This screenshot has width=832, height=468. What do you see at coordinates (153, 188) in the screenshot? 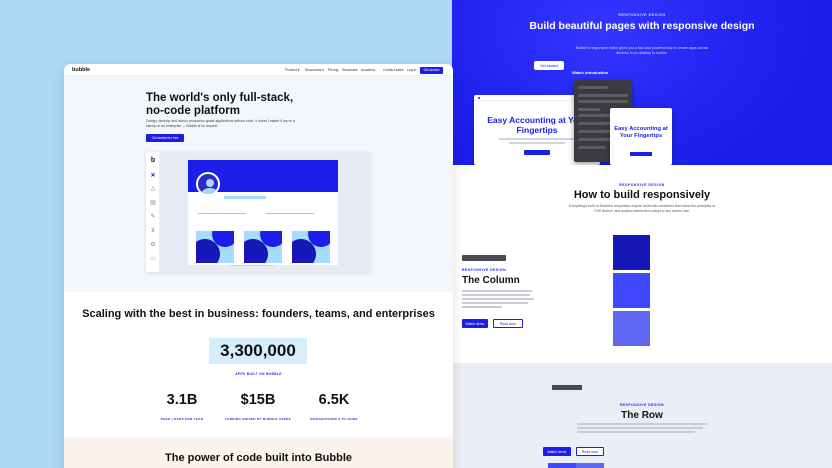
I see `shapes-icon: △` at bounding box center [153, 188].